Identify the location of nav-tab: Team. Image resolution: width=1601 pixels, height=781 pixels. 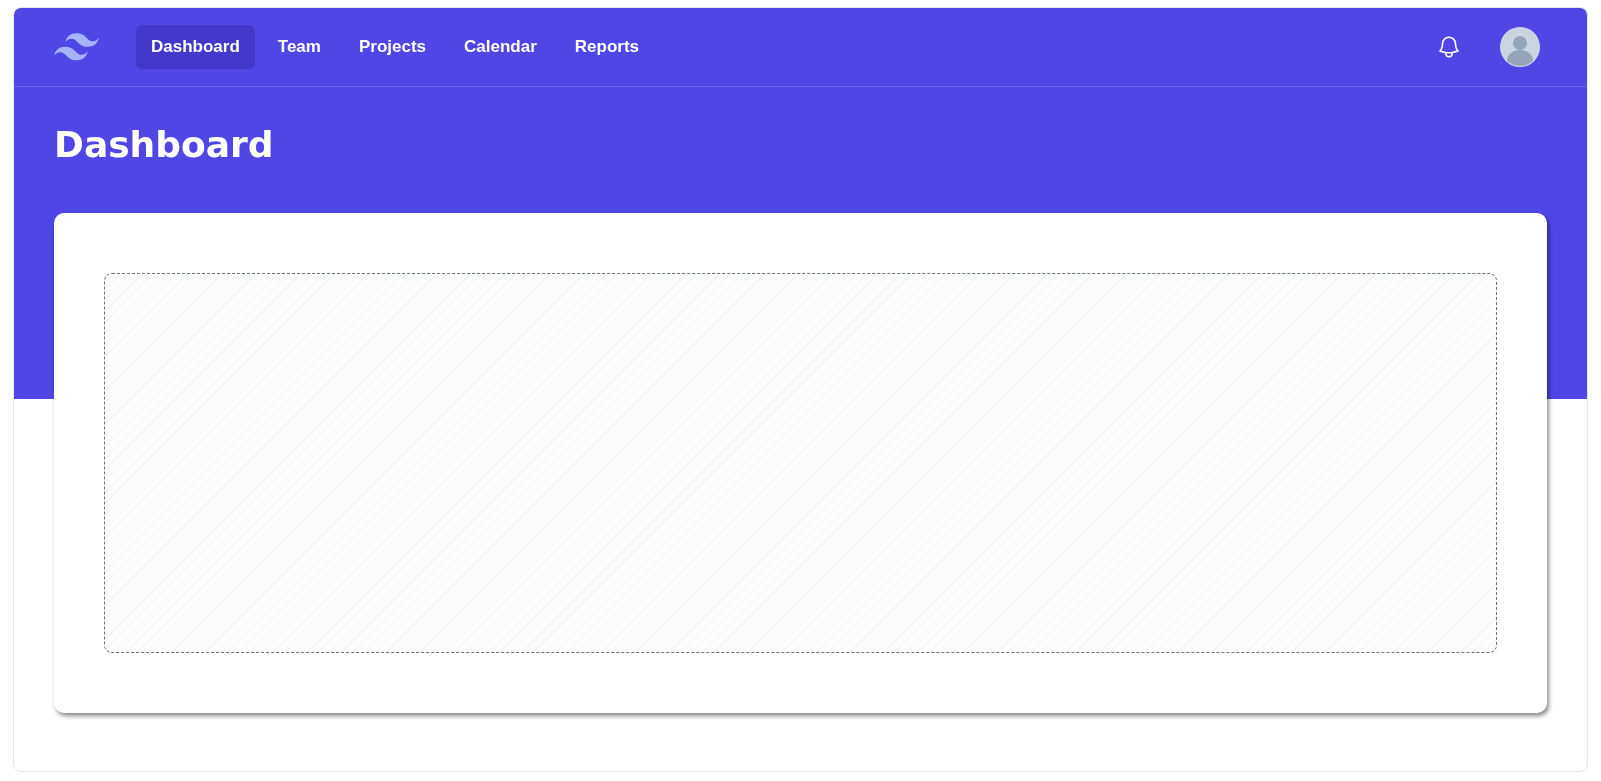
(299, 47).